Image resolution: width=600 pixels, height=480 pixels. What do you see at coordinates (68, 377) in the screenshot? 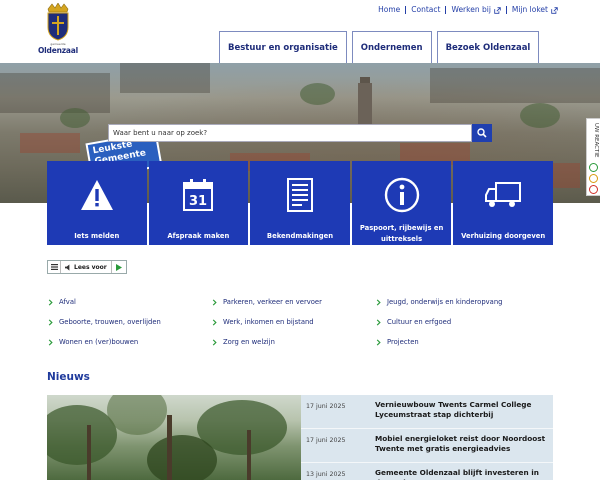
I see `news-heading: Nieuws` at bounding box center [68, 377].